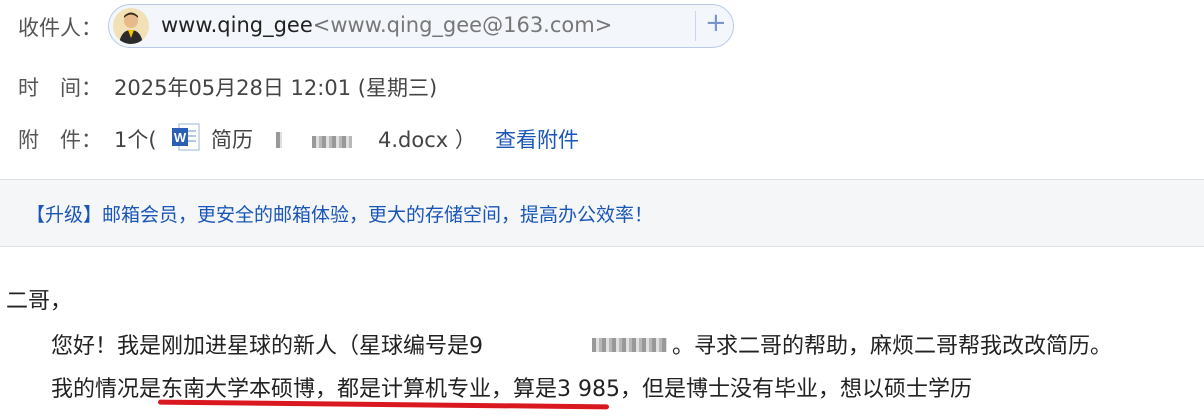 Image resolution: width=1204 pixels, height=416 pixels. I want to click on word-doc-icon: W, so click(186, 137).